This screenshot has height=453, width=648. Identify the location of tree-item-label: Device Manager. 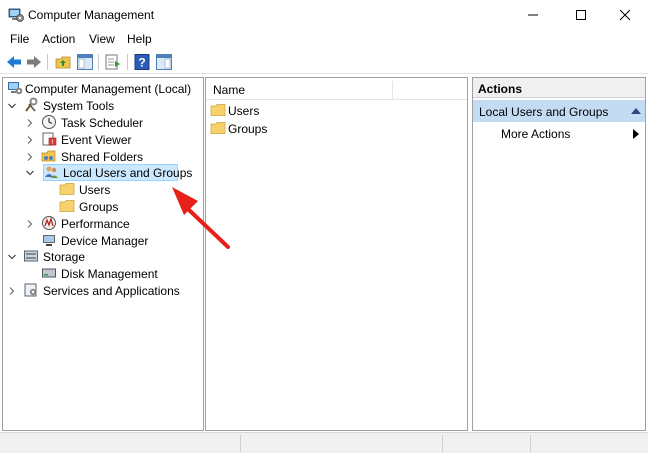
(105, 241).